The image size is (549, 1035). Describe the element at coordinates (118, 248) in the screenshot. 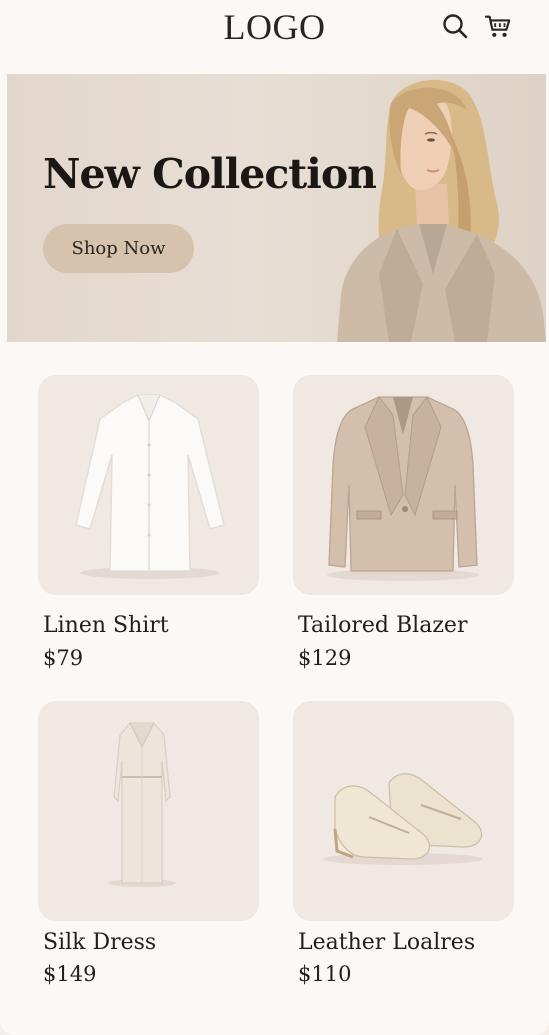

I see `shop-now-button: Shop Now` at that location.